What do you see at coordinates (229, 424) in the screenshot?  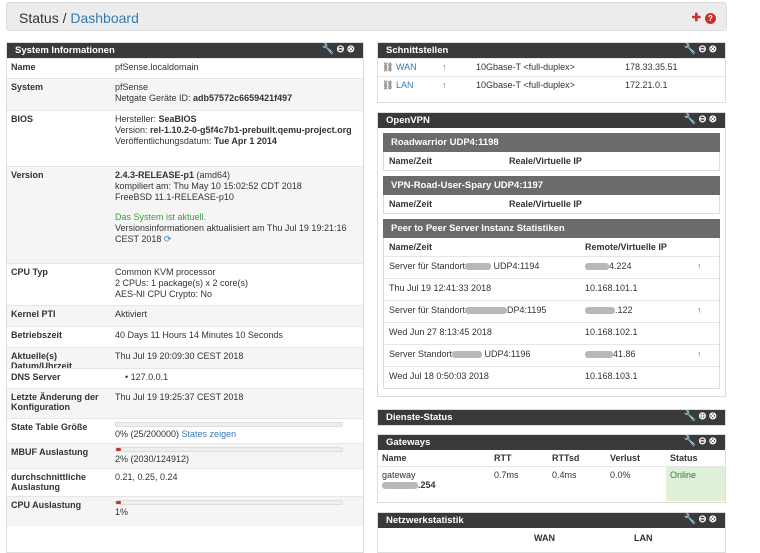 I see `state-table-bar` at bounding box center [229, 424].